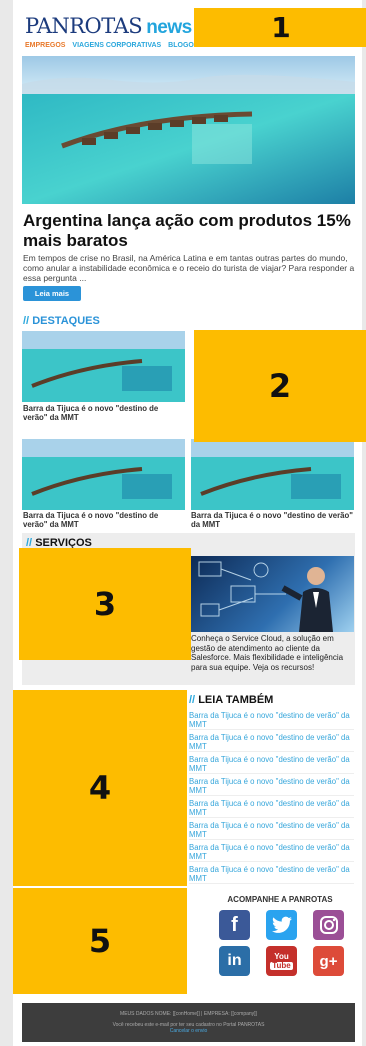 The height and width of the screenshot is (1046, 366). I want to click on instagram-icon, so click(328, 925).